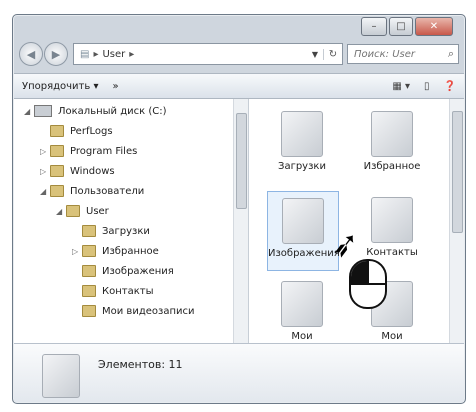  I want to click on tree-item-pictures: Изображения, so click(123, 271).